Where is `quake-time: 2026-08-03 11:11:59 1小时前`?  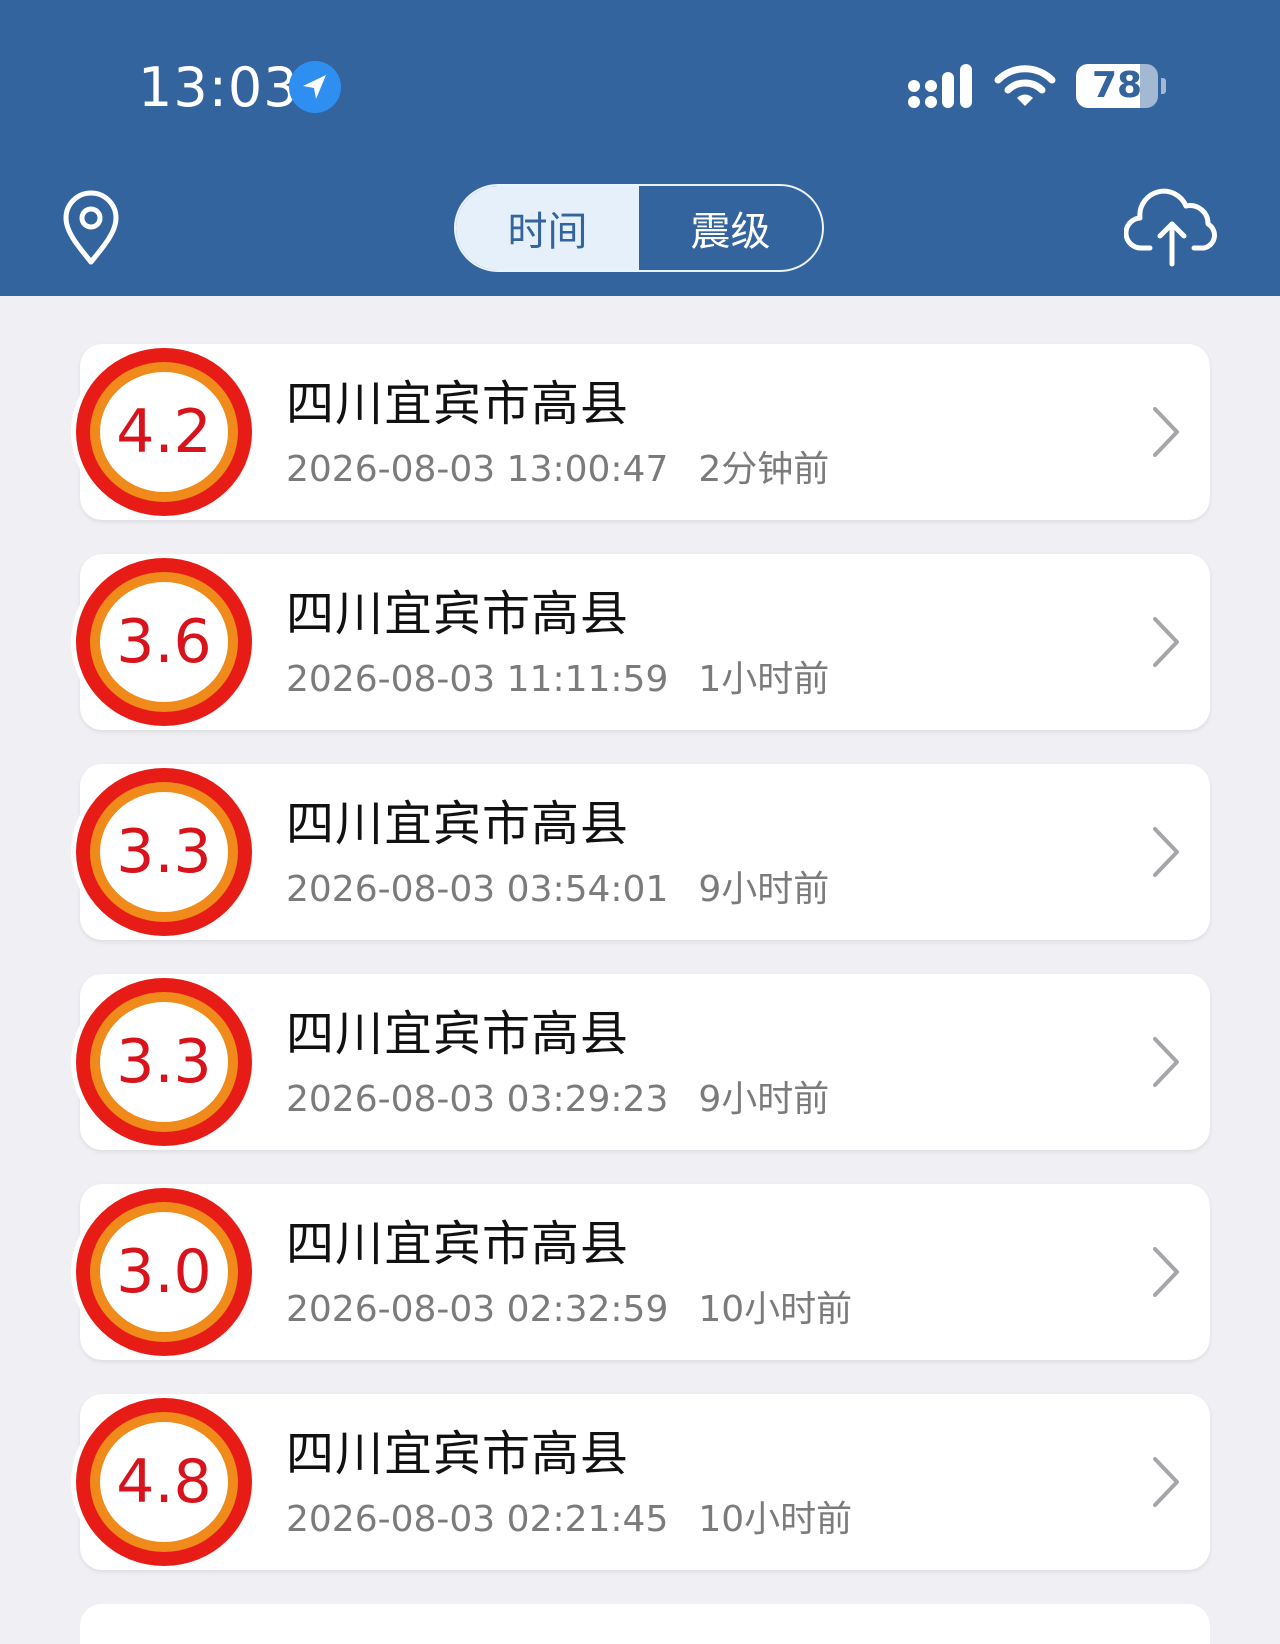
quake-time: 2026-08-03 11:11:59 1小时前 is located at coordinates (557, 680).